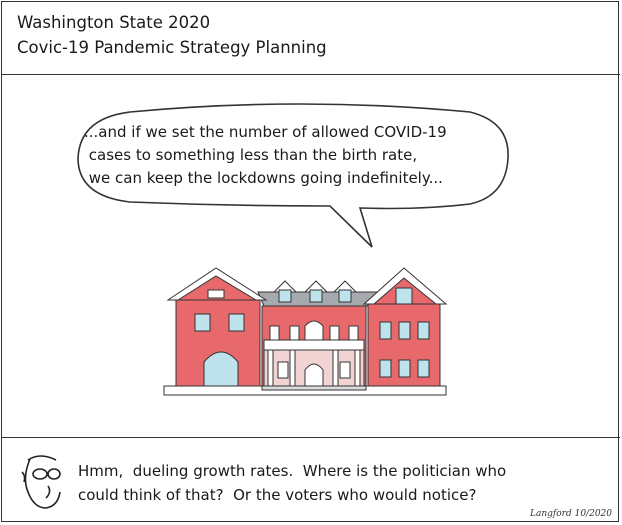 The height and width of the screenshot is (525, 622). Describe the element at coordinates (571, 514) in the screenshot. I see `artist-signature: Langford 10/2020` at that location.